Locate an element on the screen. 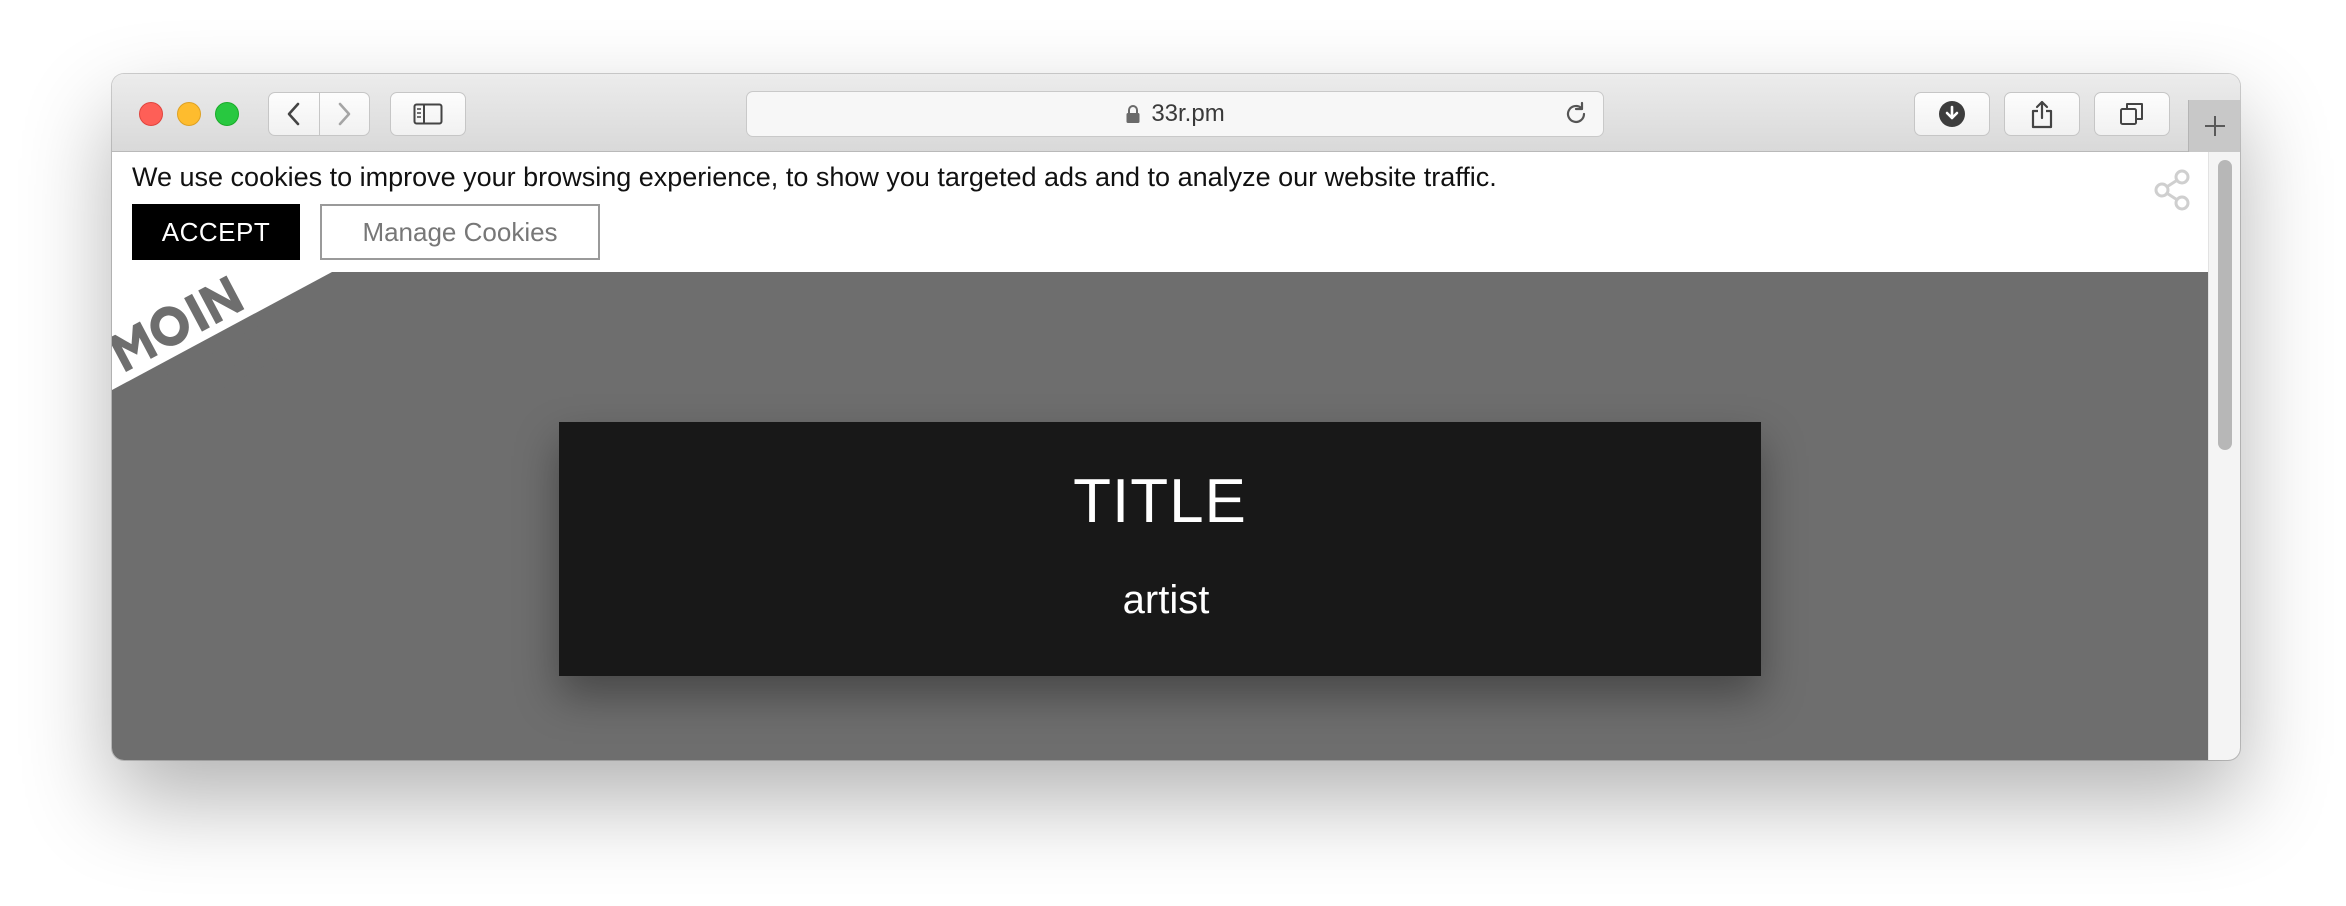 The height and width of the screenshot is (906, 2346). share-icon is located at coordinates (2042, 114).